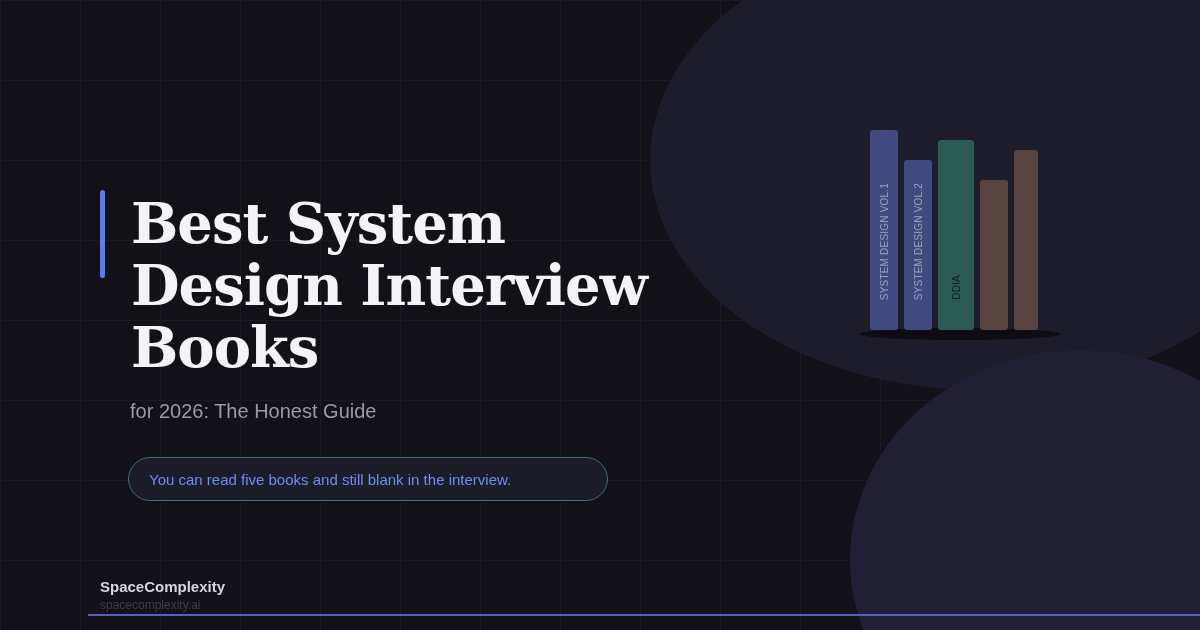 The height and width of the screenshot is (630, 1200). I want to click on subtitle: for 2026: The Honest Guide, so click(253, 411).